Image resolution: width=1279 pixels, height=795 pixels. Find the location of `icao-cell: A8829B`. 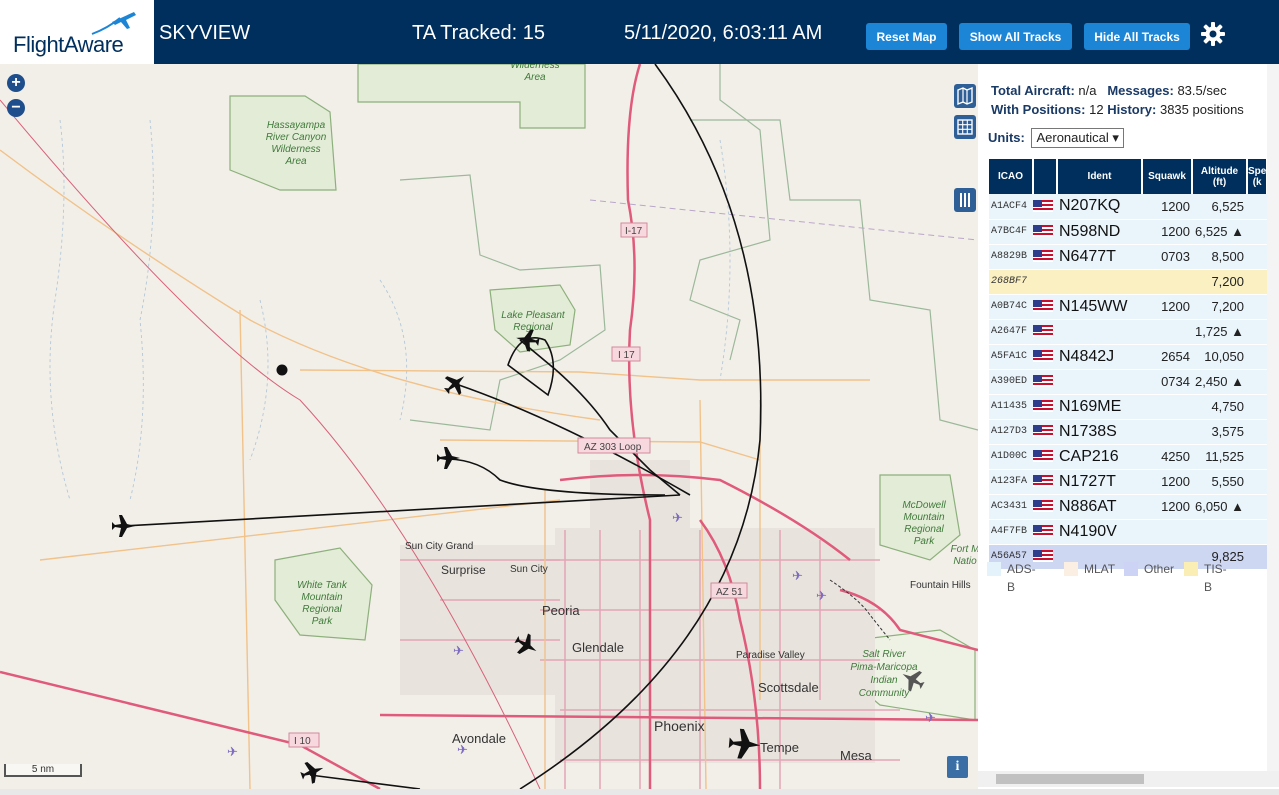

icao-cell: A8829B is located at coordinates (1011, 257).